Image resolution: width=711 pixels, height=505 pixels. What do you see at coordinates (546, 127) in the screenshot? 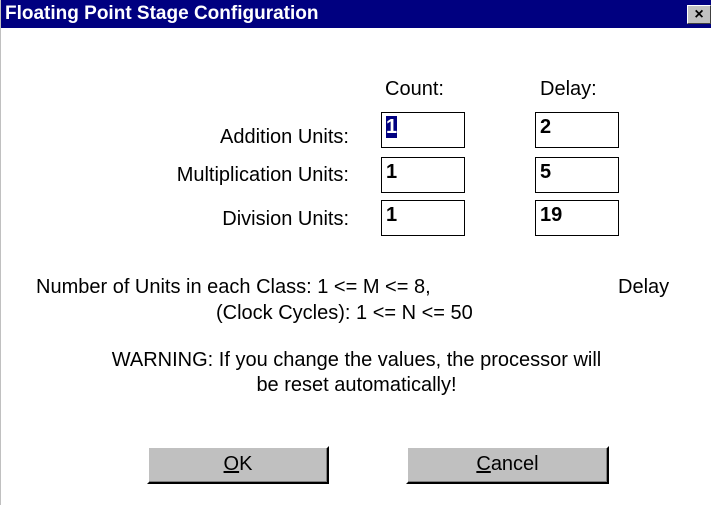
I see `addition-delay-value: 2` at bounding box center [546, 127].